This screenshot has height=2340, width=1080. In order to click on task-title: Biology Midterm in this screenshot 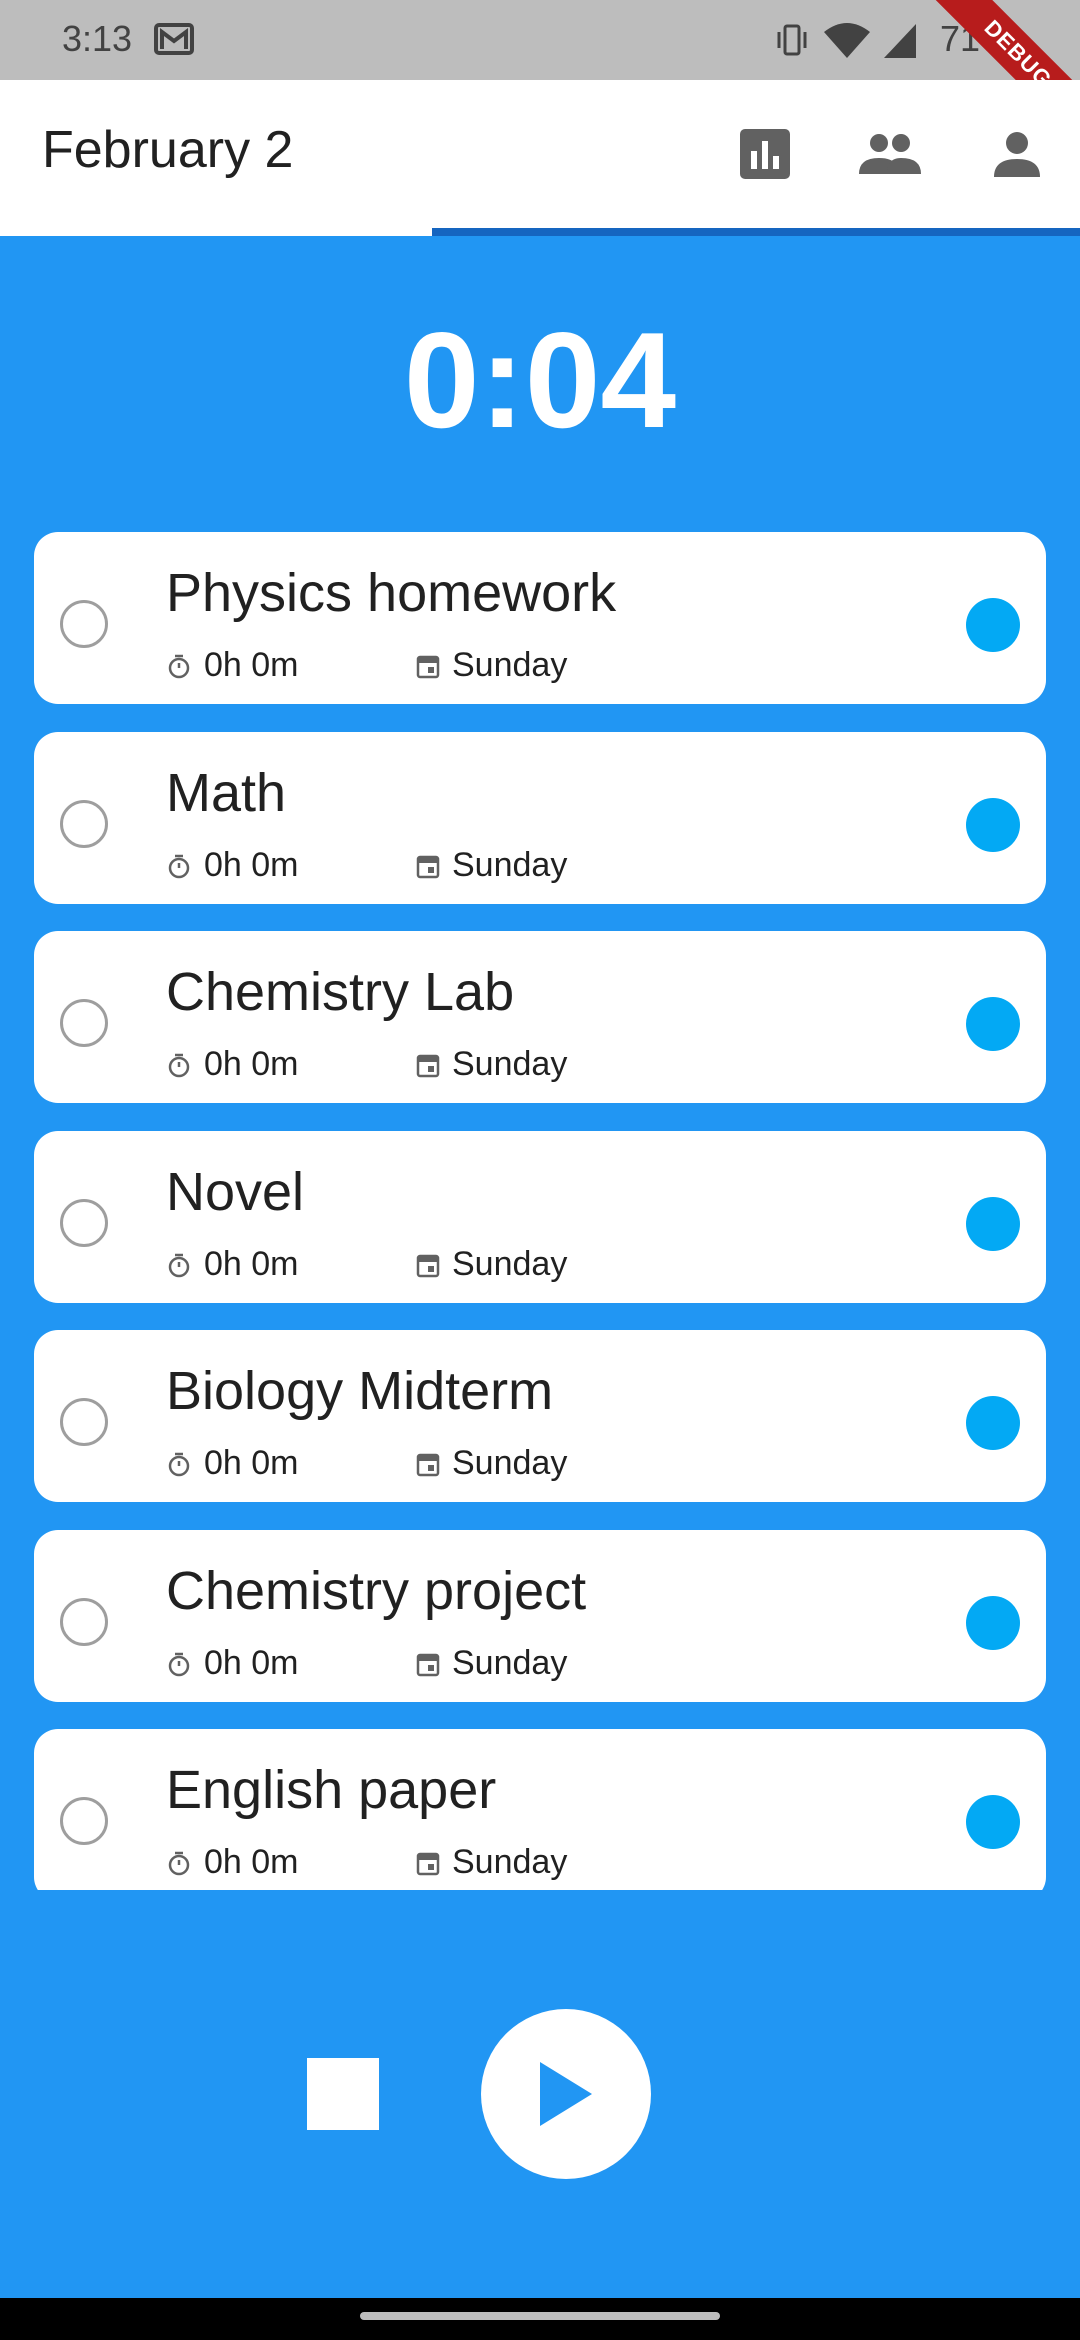, I will do `click(360, 1391)`.